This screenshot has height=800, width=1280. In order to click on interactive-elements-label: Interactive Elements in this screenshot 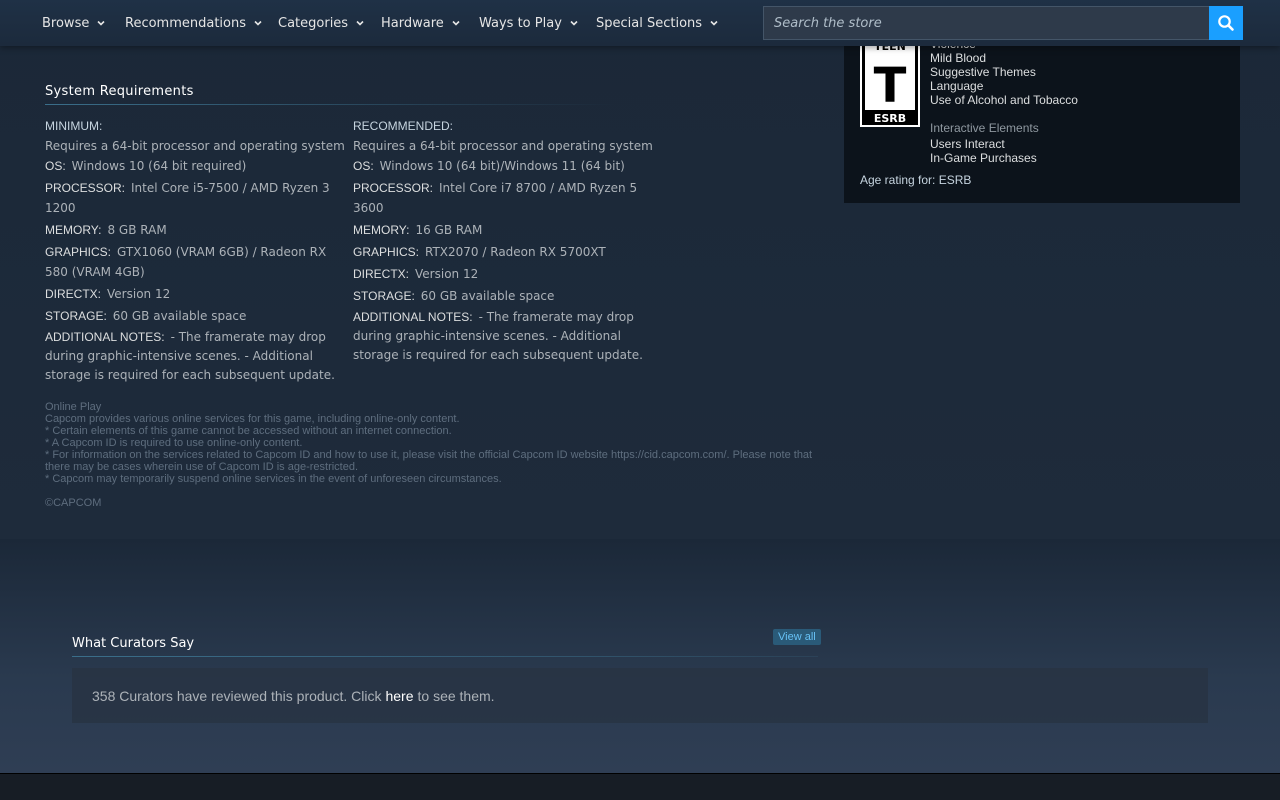, I will do `click(984, 128)`.